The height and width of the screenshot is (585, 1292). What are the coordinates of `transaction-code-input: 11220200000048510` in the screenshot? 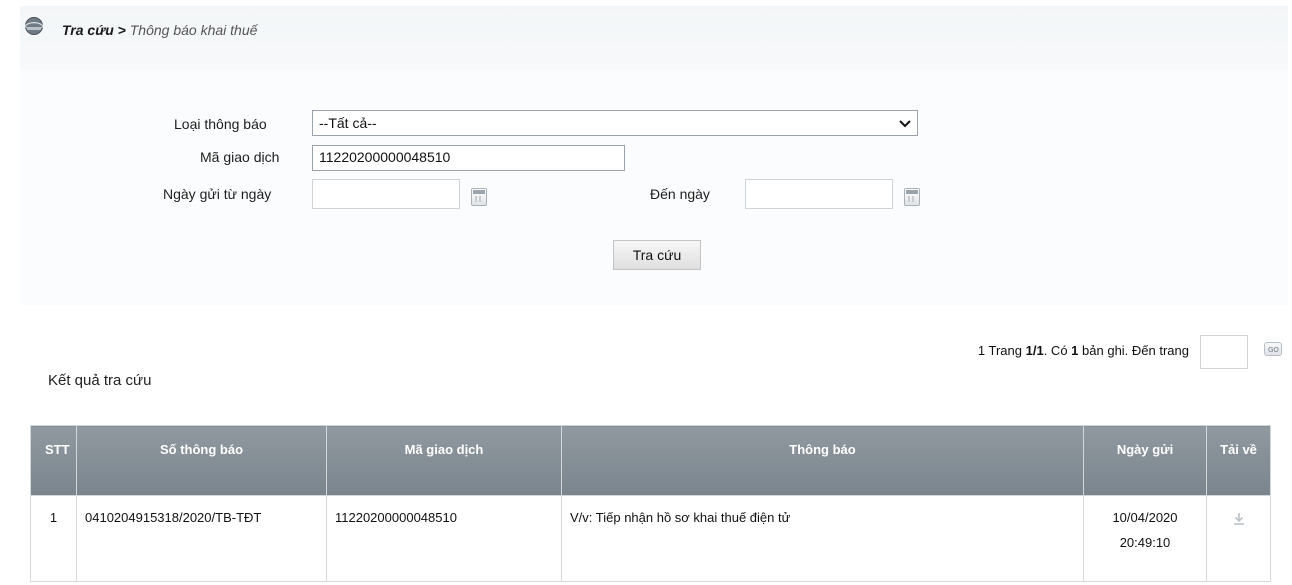 It's located at (468, 158).